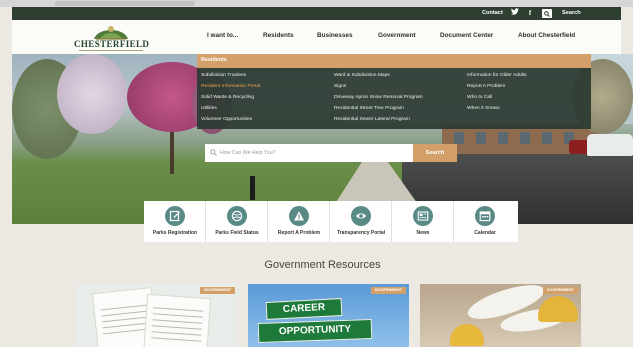  What do you see at coordinates (125, 3) in the screenshot?
I see `address-bar` at bounding box center [125, 3].